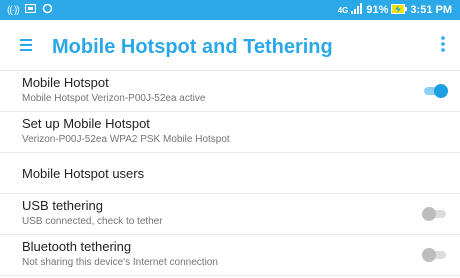 The height and width of the screenshot is (278, 460). I want to click on hotspot-icon: ((·)), so click(13, 10).